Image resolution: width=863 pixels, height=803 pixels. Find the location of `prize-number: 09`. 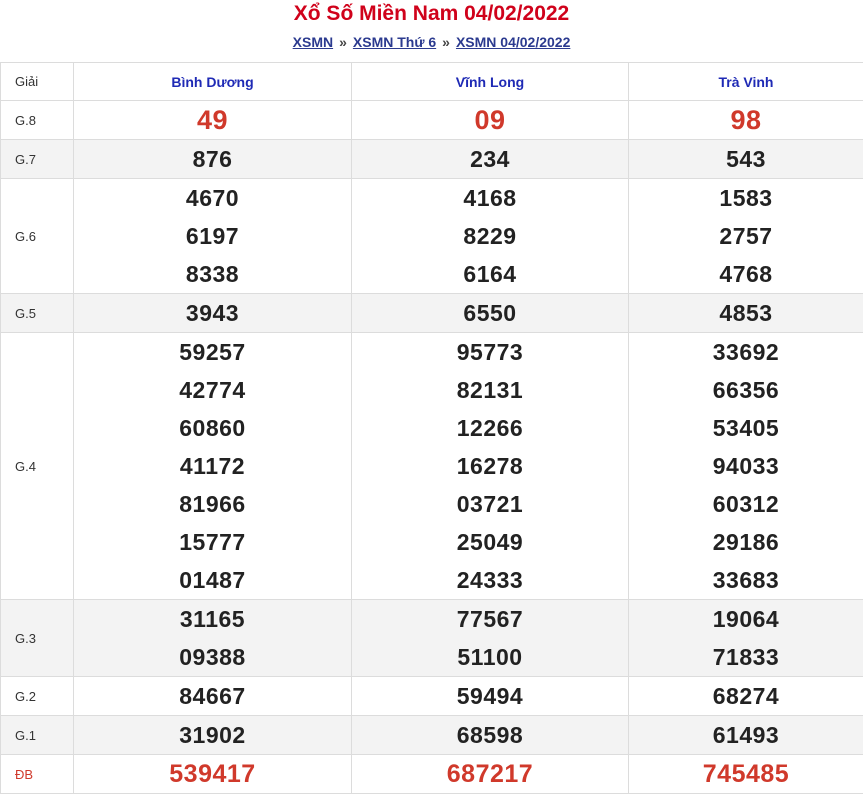

prize-number: 09 is located at coordinates (490, 120).